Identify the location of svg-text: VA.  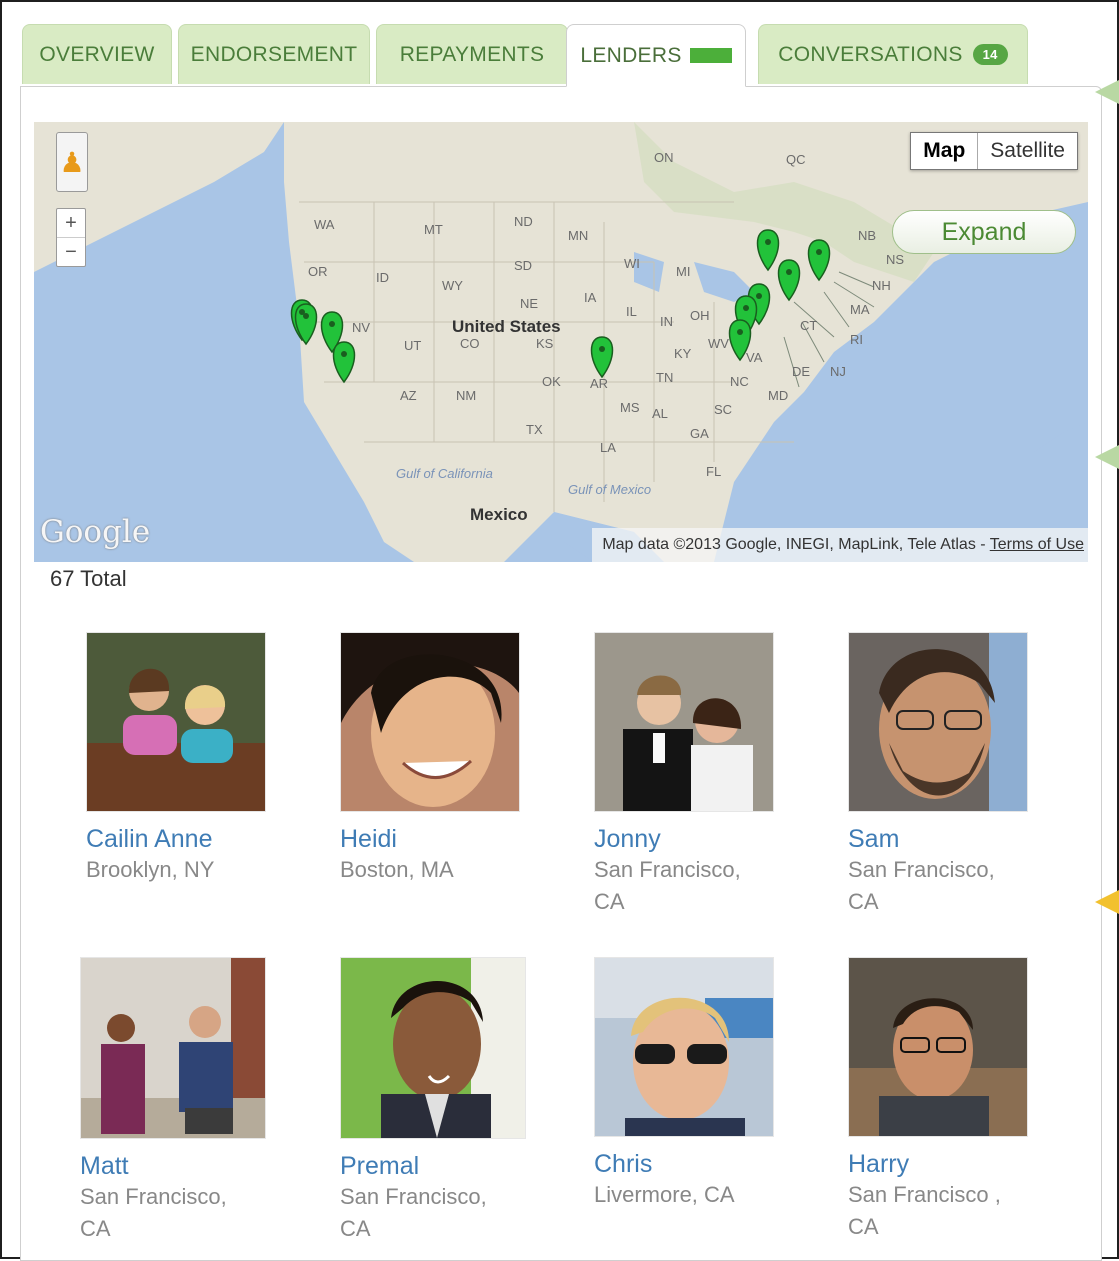
(754, 357).